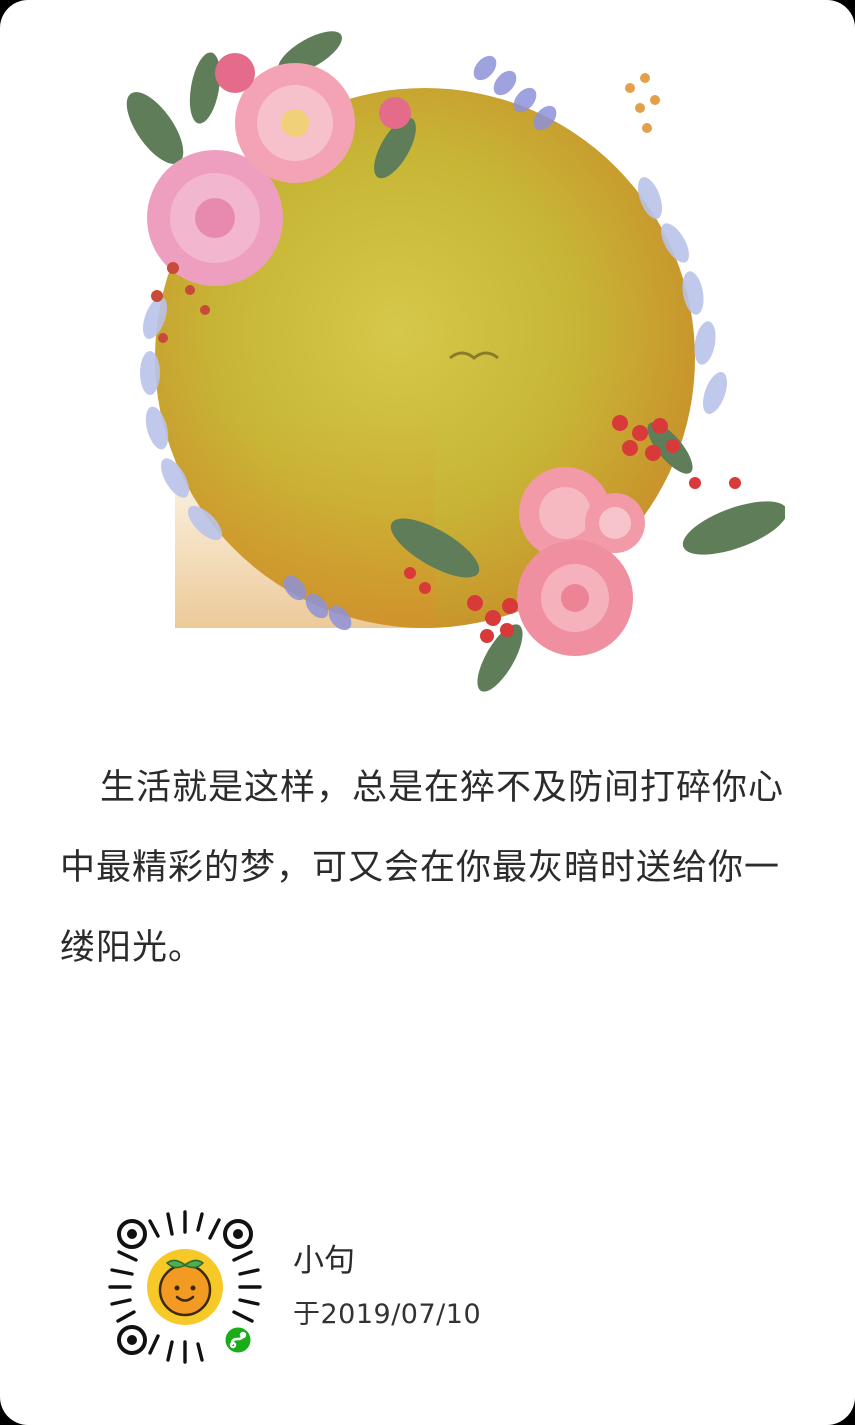 Image resolution: width=855 pixels, height=1425 pixels. I want to click on author-name: 小句, so click(324, 1261).